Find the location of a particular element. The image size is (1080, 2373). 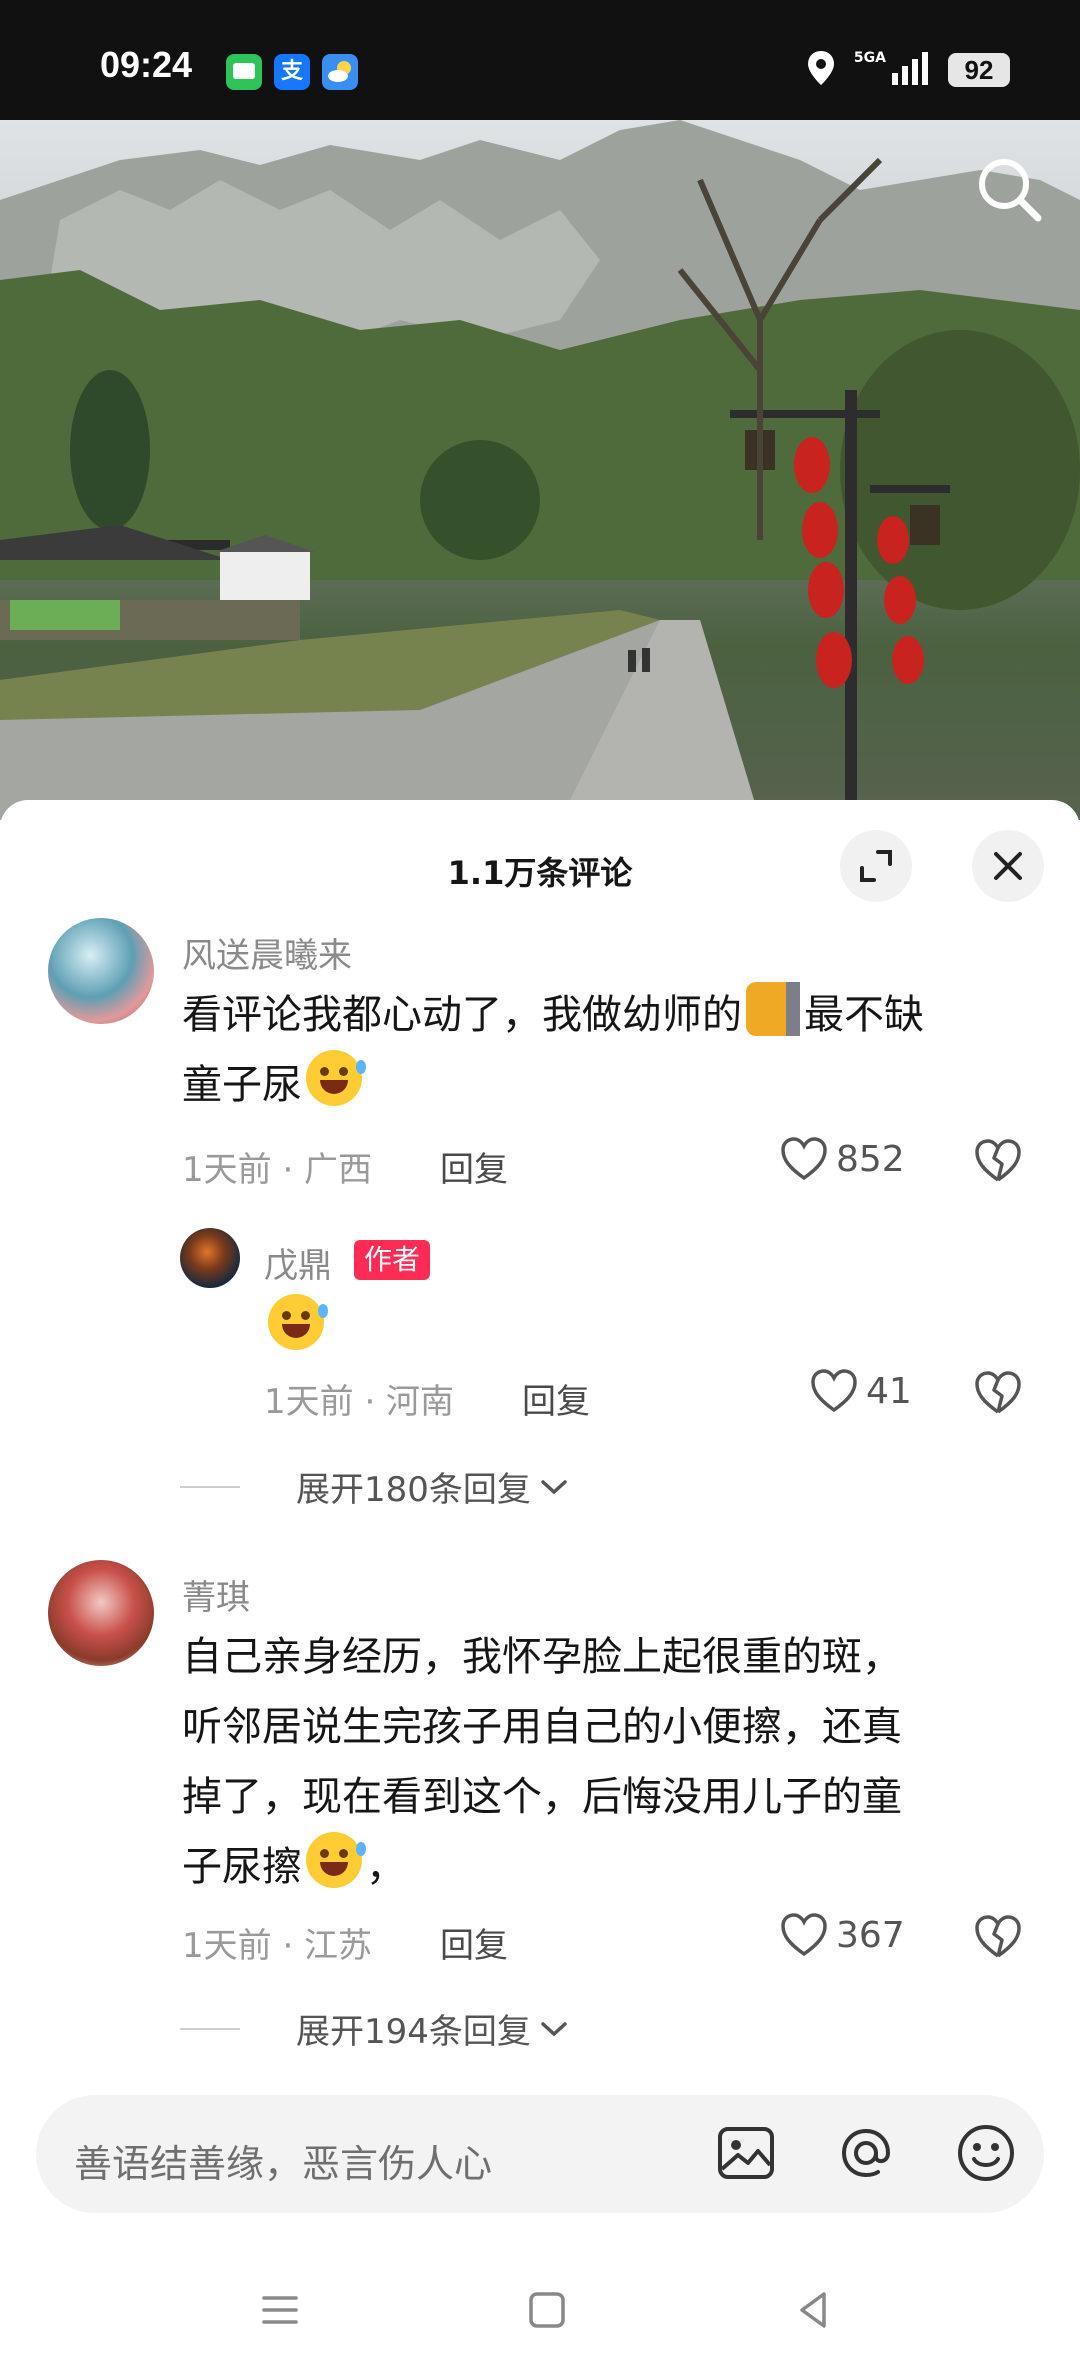

square-icon is located at coordinates (547, 2310).